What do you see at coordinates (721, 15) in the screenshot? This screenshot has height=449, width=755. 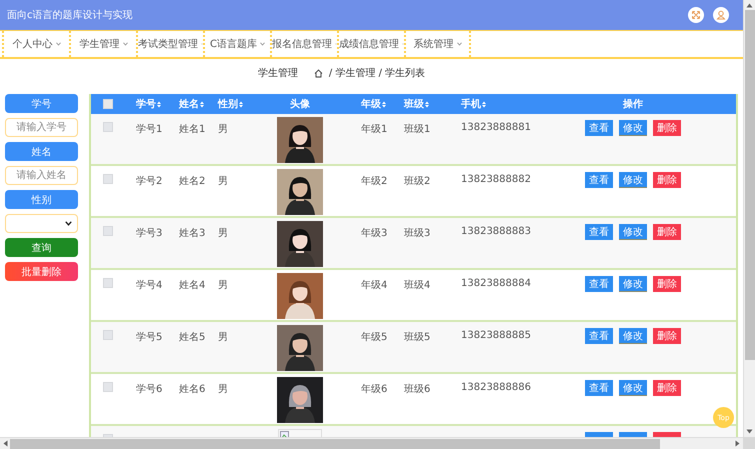 I see `user-icon` at bounding box center [721, 15].